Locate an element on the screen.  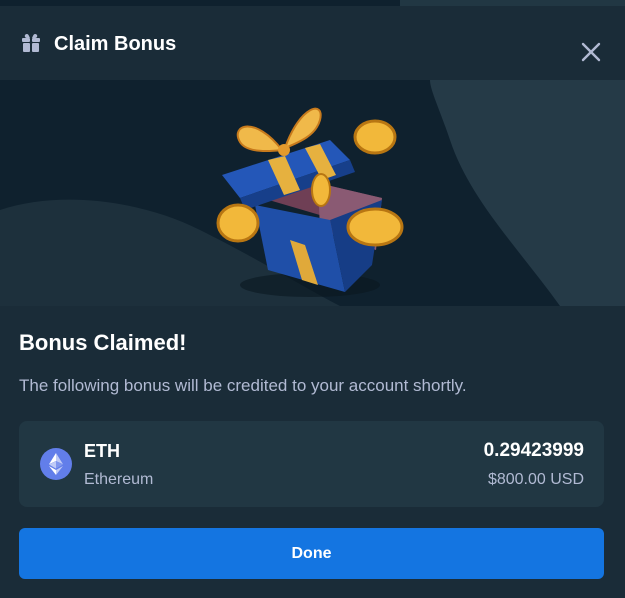
done-button: Done is located at coordinates (311, 553).